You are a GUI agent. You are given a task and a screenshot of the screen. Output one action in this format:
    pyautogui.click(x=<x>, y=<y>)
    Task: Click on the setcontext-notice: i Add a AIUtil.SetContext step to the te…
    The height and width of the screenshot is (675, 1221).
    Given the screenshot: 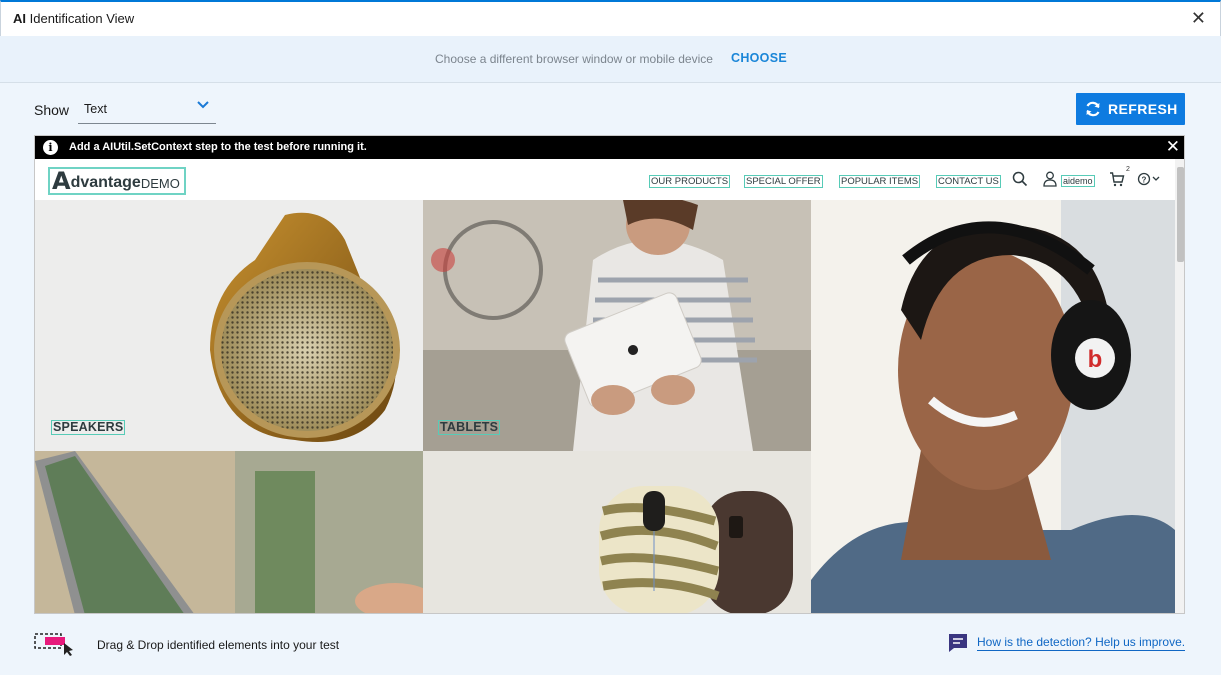 What is the action you would take?
    pyautogui.click(x=609, y=147)
    